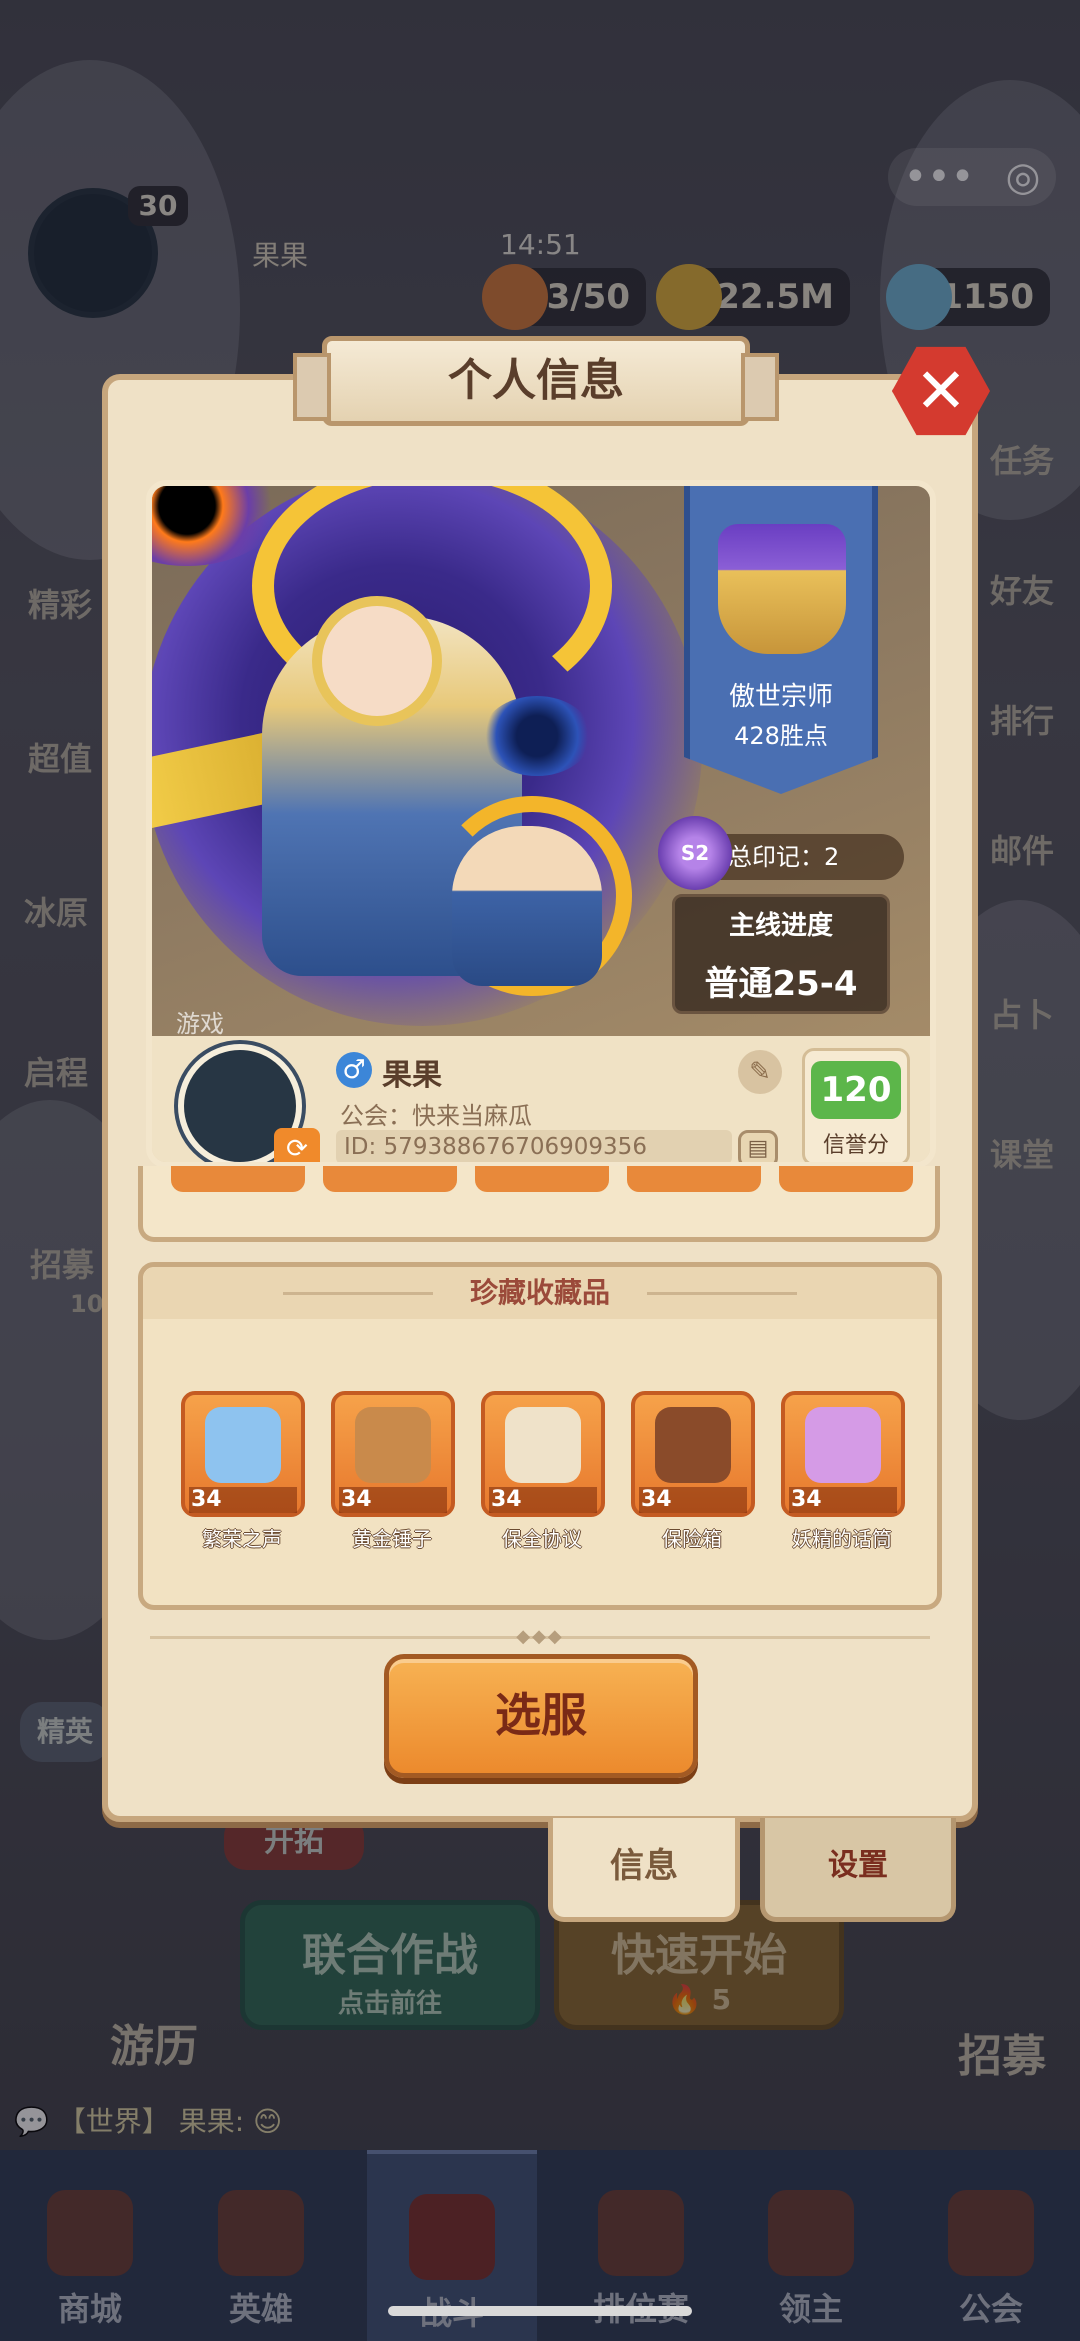 The width and height of the screenshot is (1080, 2341). I want to click on credit-label: 信誉分, so click(855, 1145).